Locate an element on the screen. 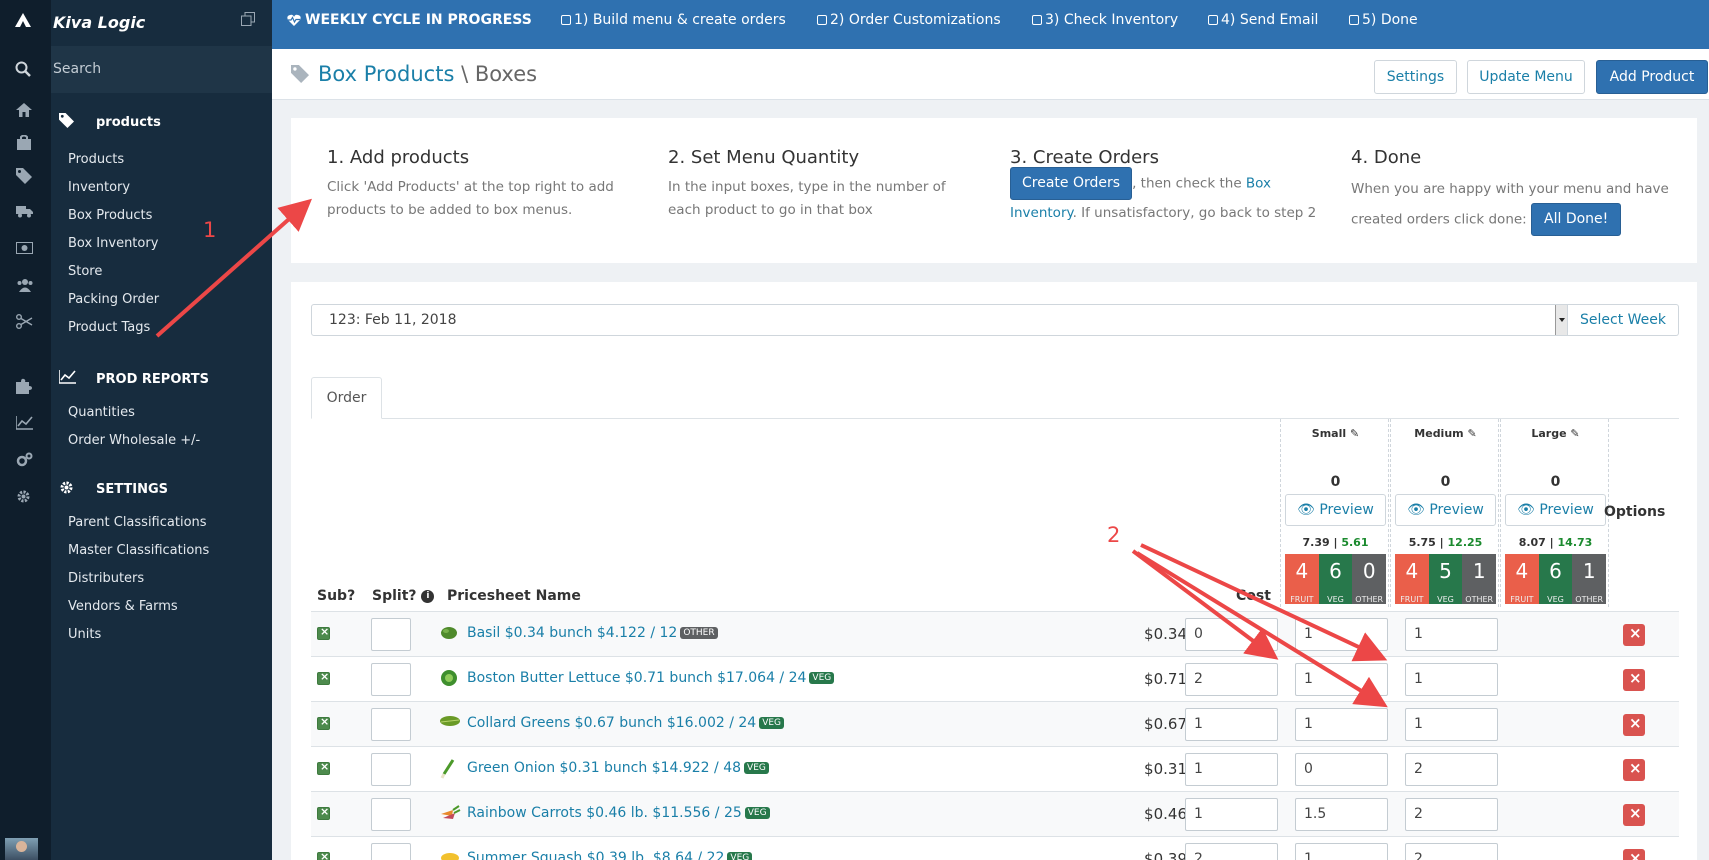 This screenshot has width=1709, height=860. tab-order: Order is located at coordinates (346, 398).